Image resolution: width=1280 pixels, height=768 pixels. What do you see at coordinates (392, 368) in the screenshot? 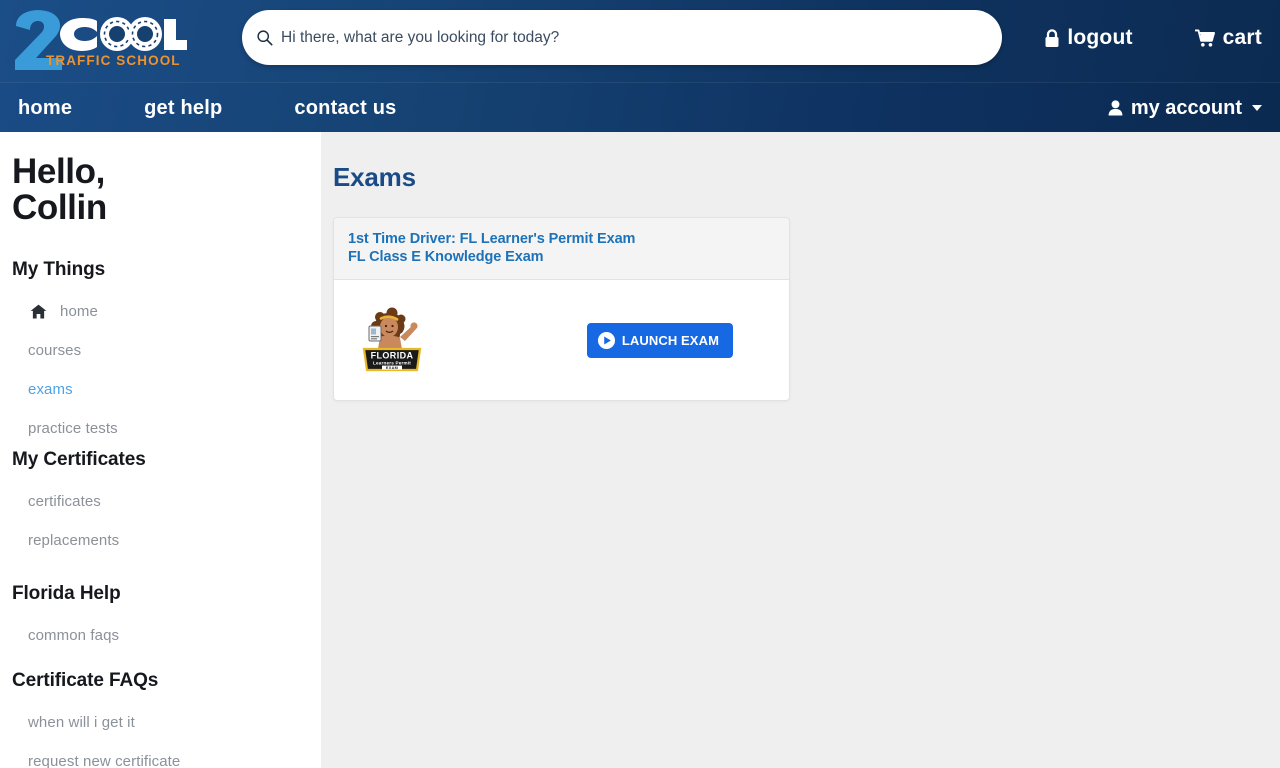
I see `svg-text: EXAM` at bounding box center [392, 368].